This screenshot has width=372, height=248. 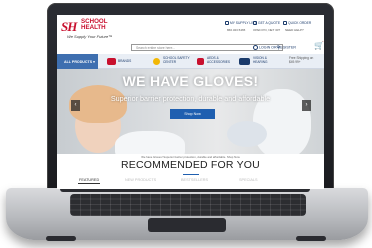 I want to click on shop-now-button: Shop Now, so click(x=192, y=114).